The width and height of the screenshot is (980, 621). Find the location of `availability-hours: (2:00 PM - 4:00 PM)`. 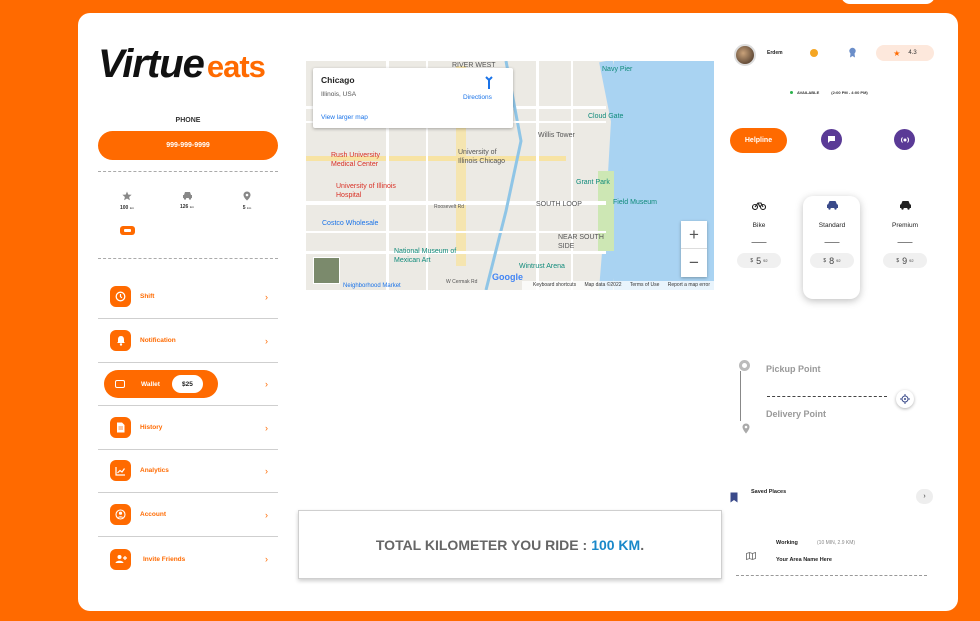

availability-hours: (2:00 PM - 4:00 PM) is located at coordinates (849, 92).